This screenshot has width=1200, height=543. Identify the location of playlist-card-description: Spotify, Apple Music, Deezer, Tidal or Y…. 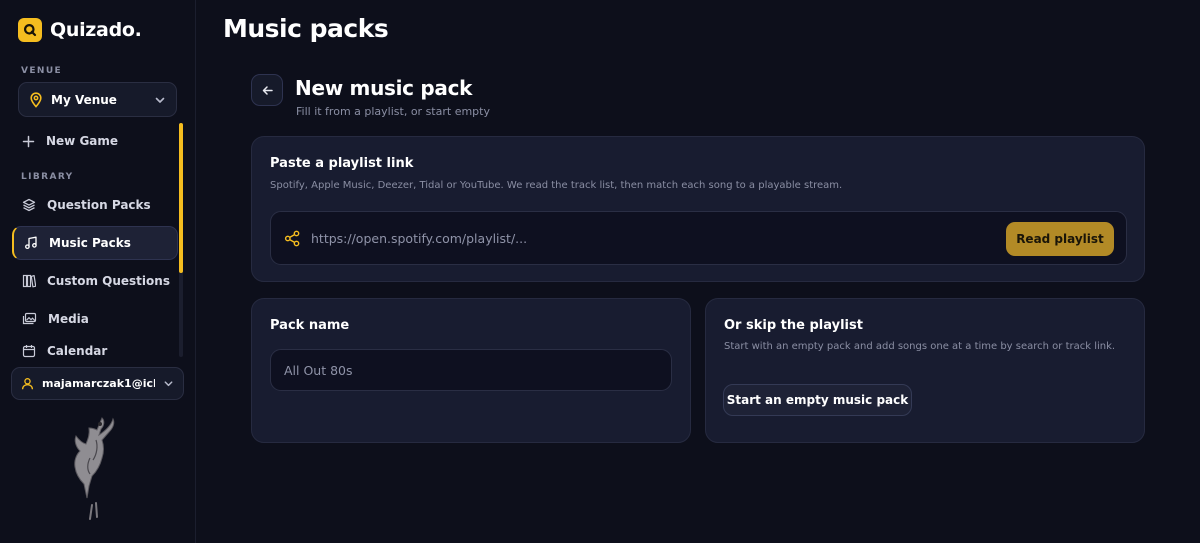
(556, 185).